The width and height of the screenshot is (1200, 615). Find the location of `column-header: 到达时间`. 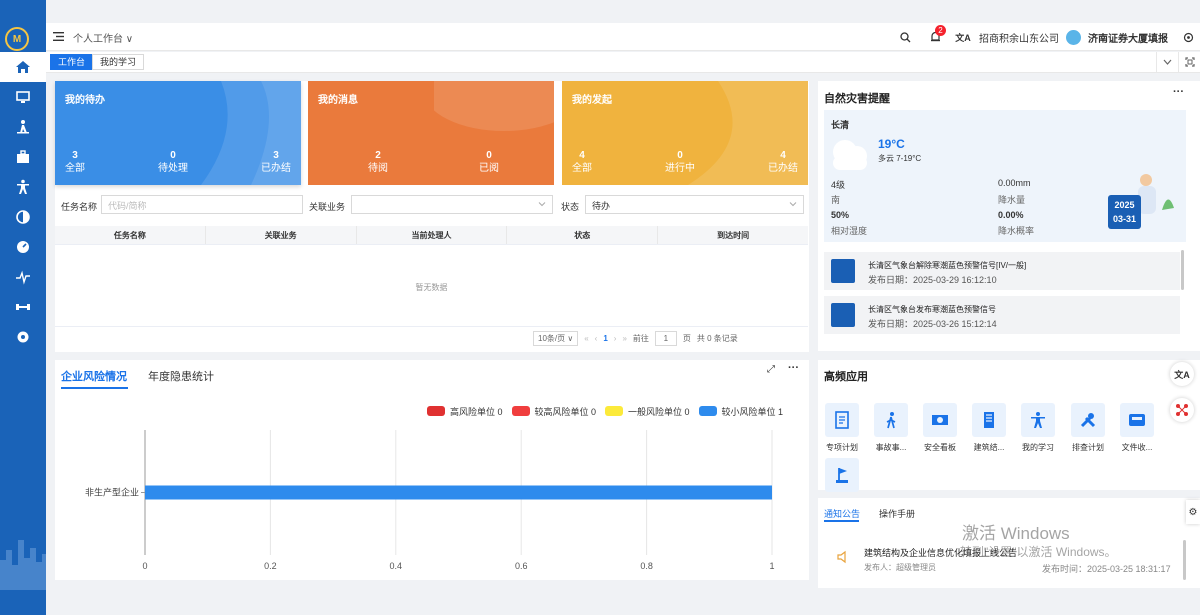

column-header: 到达时间 is located at coordinates (733, 235).